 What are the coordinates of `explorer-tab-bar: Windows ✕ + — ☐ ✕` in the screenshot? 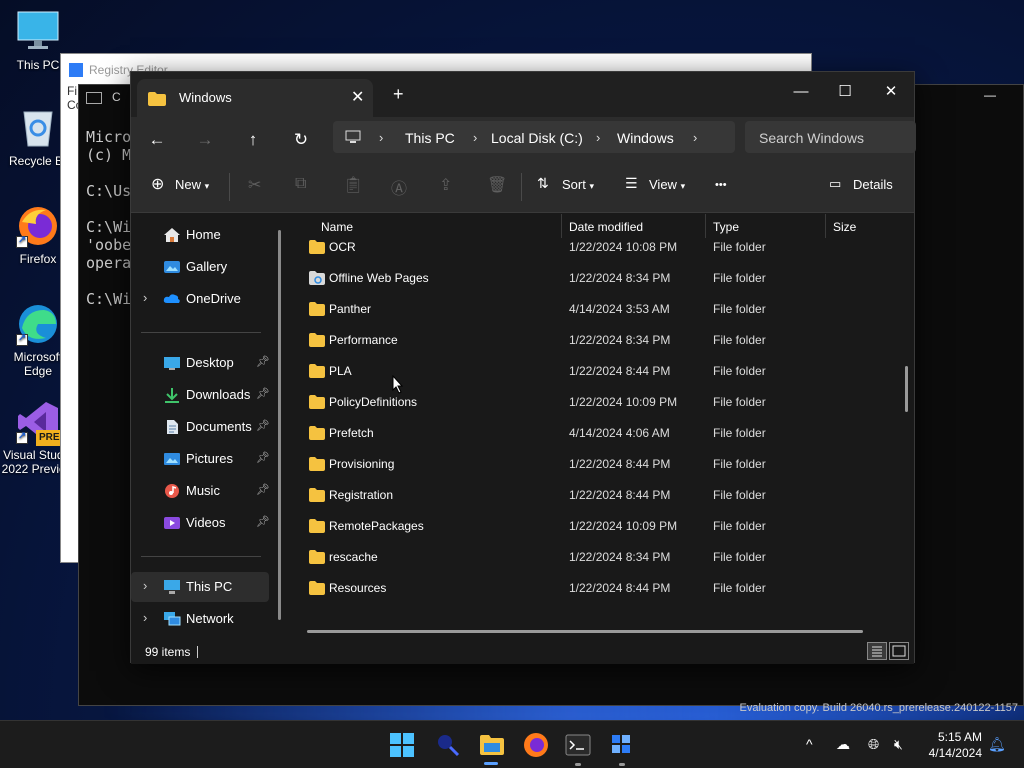 It's located at (522, 94).